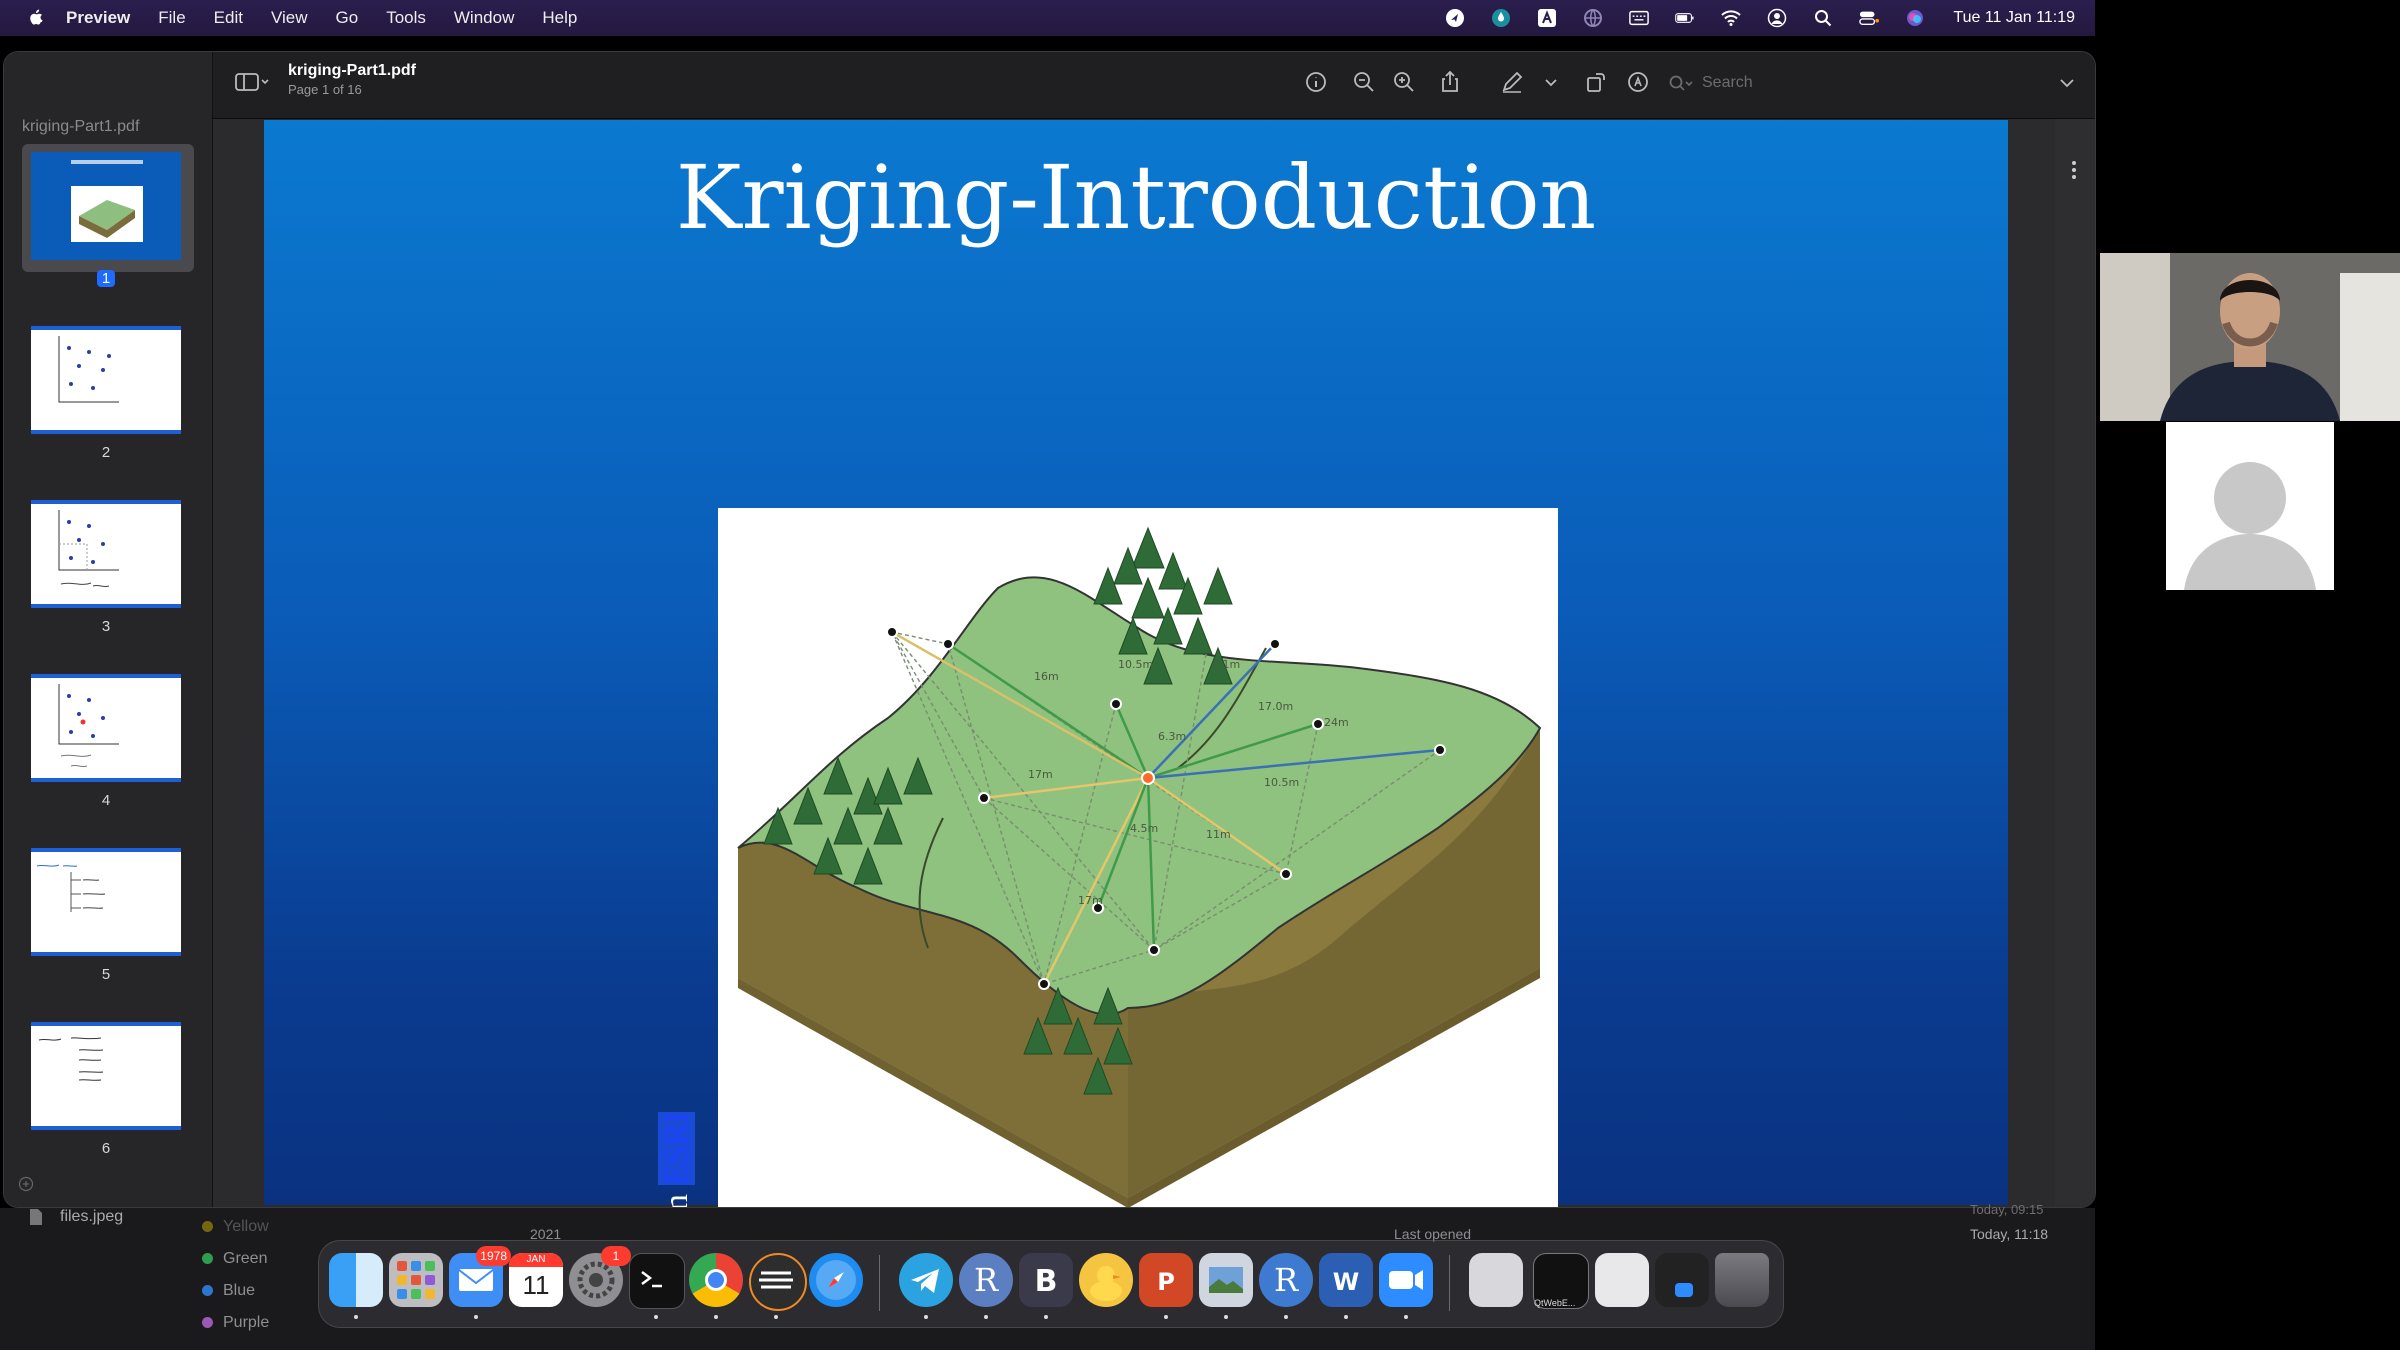  What do you see at coordinates (1731, 18) in the screenshot?
I see `wifi-icon` at bounding box center [1731, 18].